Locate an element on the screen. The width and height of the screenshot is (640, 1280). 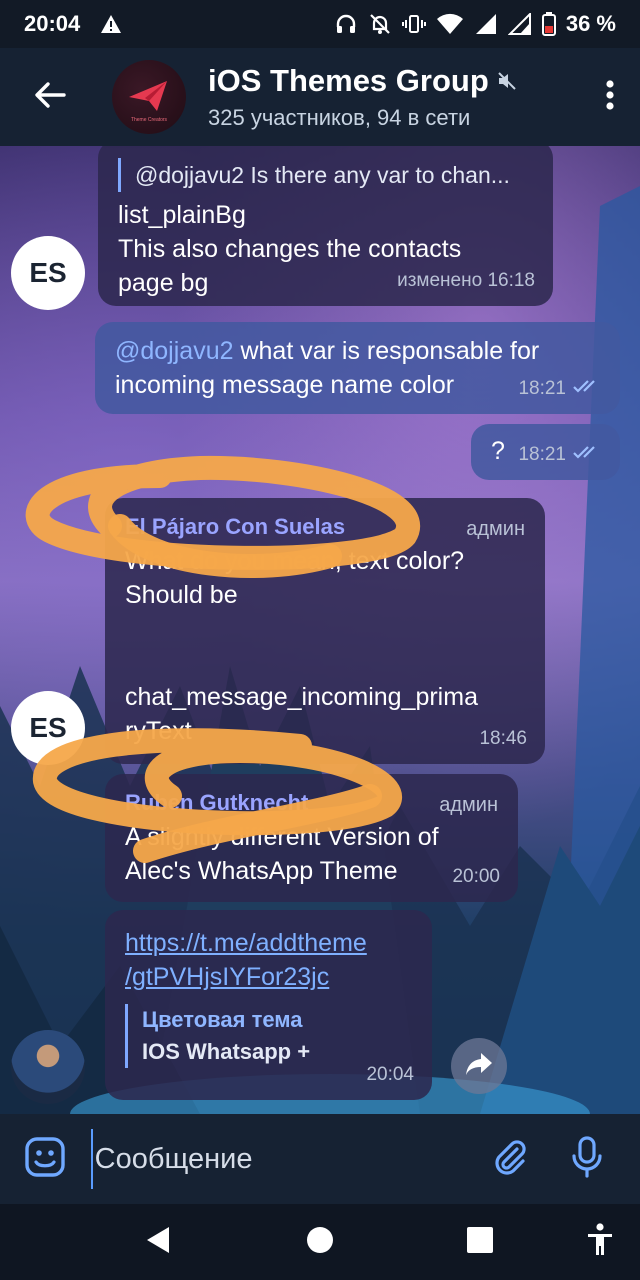
message-bubble: ? 18:21 is located at coordinates (545, 452).